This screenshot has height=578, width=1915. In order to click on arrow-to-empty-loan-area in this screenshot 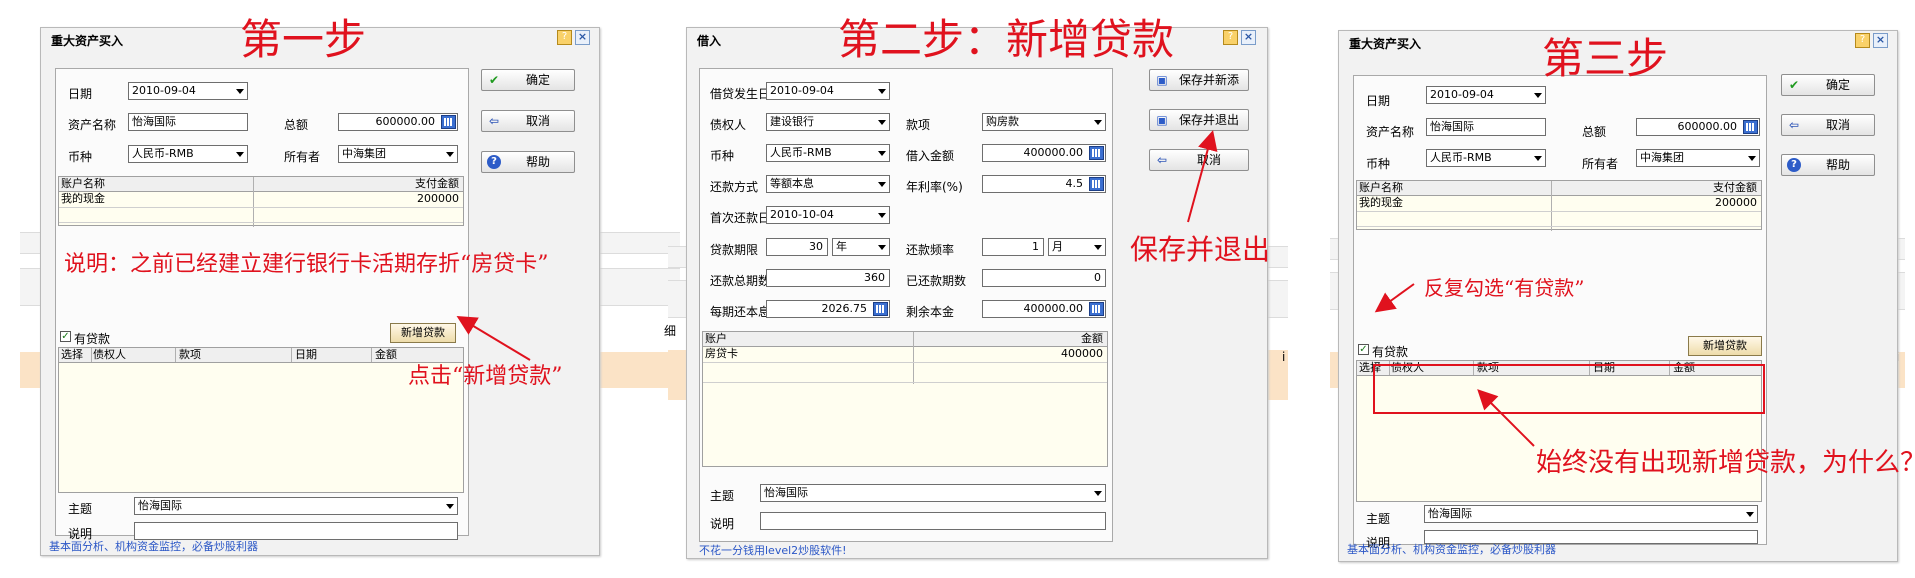, I will do `click(1506, 418)`.